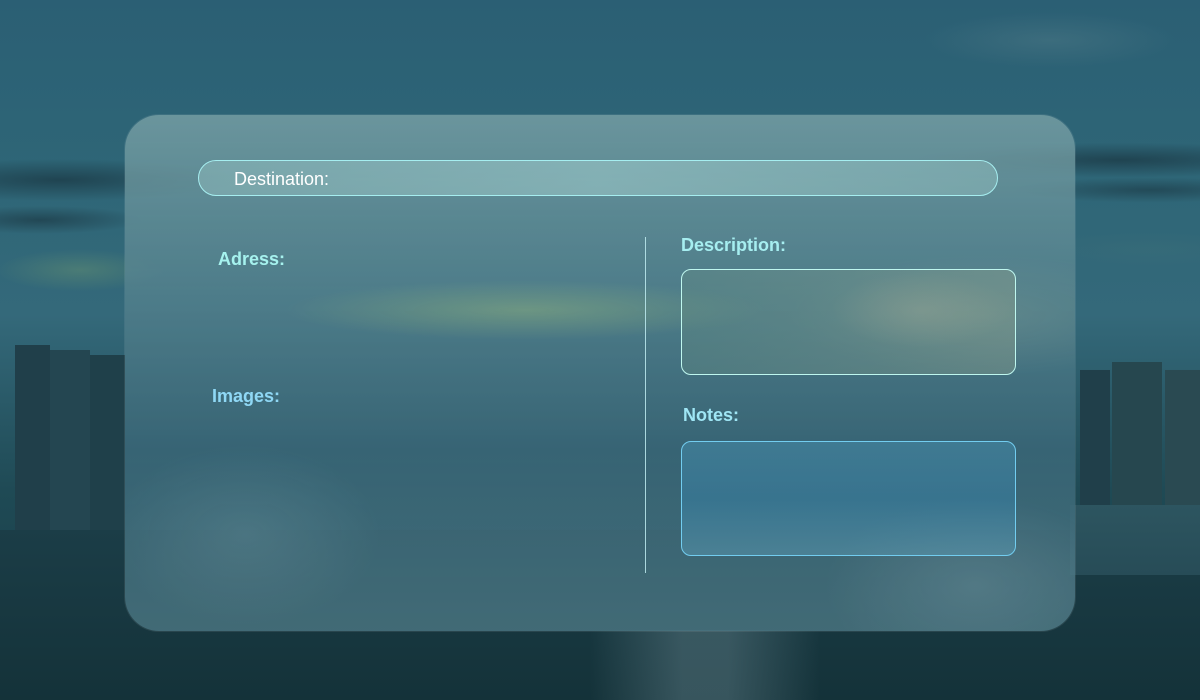  Describe the element at coordinates (598, 178) in the screenshot. I see `destination-field: Destination:` at that location.